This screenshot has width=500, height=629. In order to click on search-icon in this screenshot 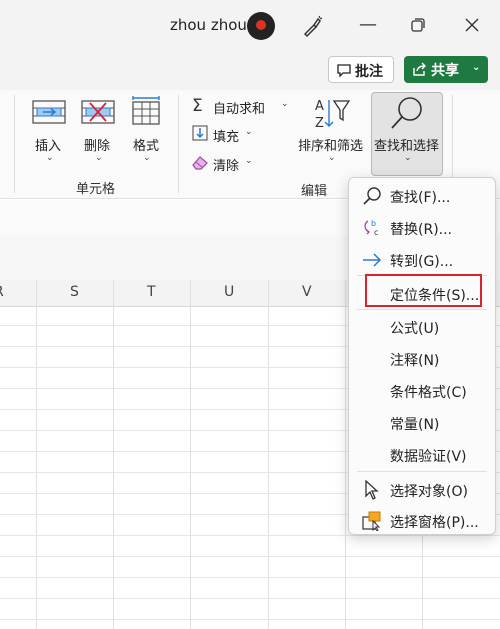, I will do `click(372, 196)`.